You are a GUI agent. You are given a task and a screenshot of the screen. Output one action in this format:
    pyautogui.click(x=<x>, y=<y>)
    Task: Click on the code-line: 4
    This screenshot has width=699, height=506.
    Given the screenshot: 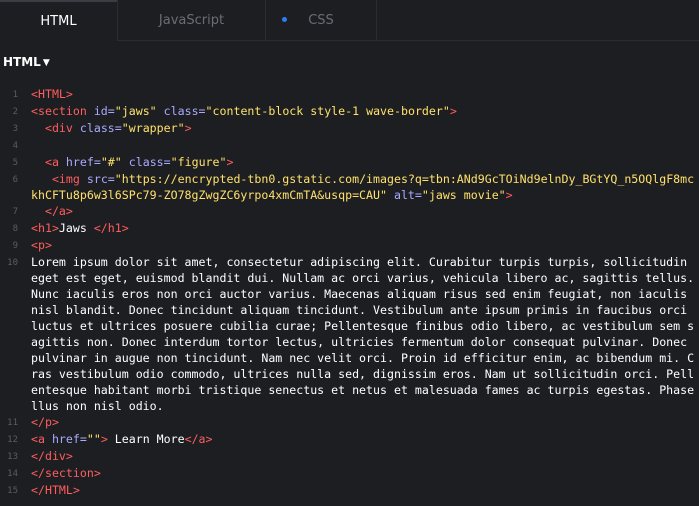 What is the action you would take?
    pyautogui.click(x=349, y=145)
    